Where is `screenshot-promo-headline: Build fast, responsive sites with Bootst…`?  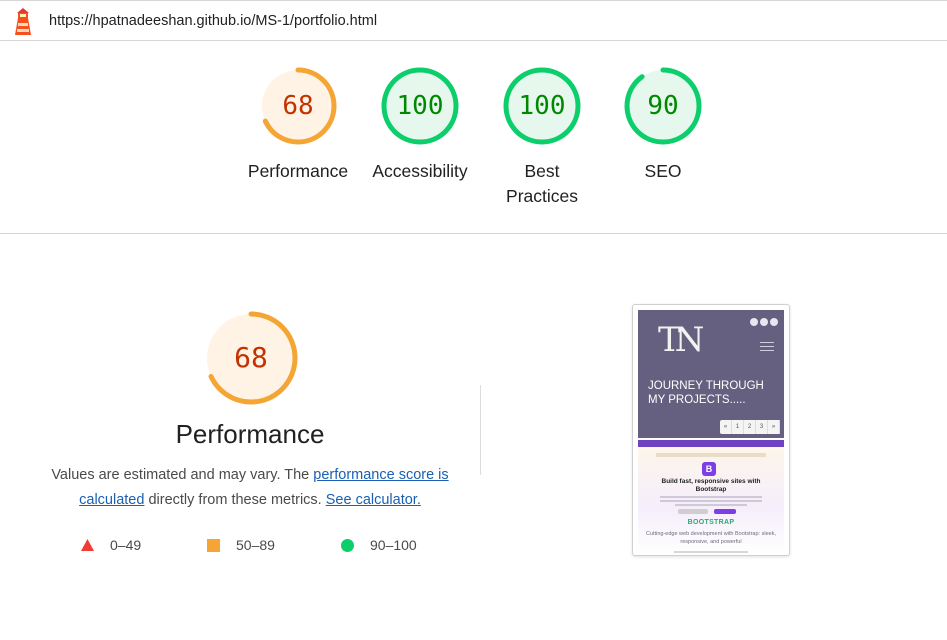 screenshot-promo-headline: Build fast, responsive sites with Bootst… is located at coordinates (711, 485).